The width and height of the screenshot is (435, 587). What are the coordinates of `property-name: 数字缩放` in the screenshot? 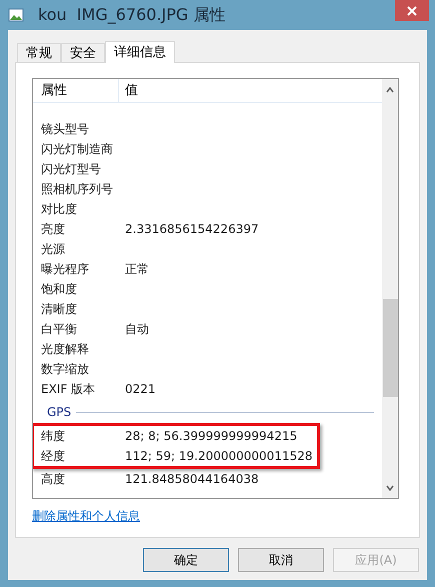 It's located at (65, 369).